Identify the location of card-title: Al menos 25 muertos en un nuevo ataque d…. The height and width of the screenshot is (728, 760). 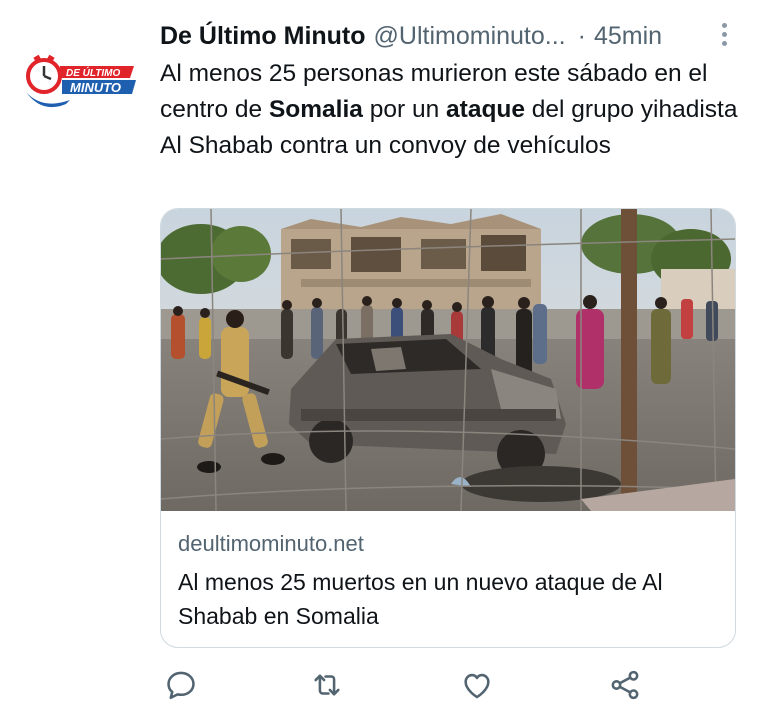
(420, 599).